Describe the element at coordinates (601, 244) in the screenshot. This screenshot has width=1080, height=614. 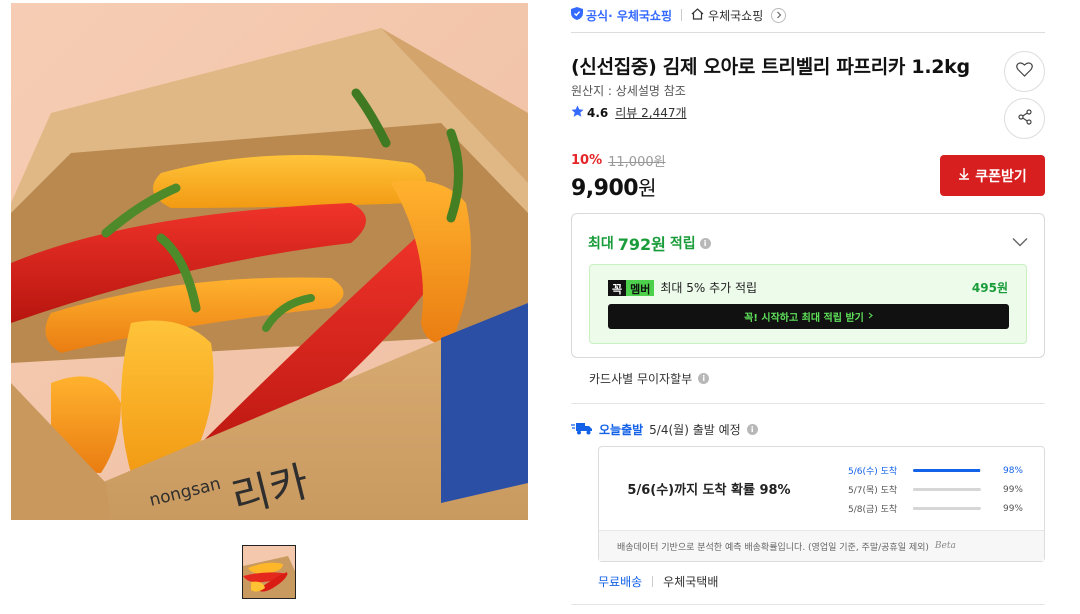
I see `reward-prefix: 최대` at that location.